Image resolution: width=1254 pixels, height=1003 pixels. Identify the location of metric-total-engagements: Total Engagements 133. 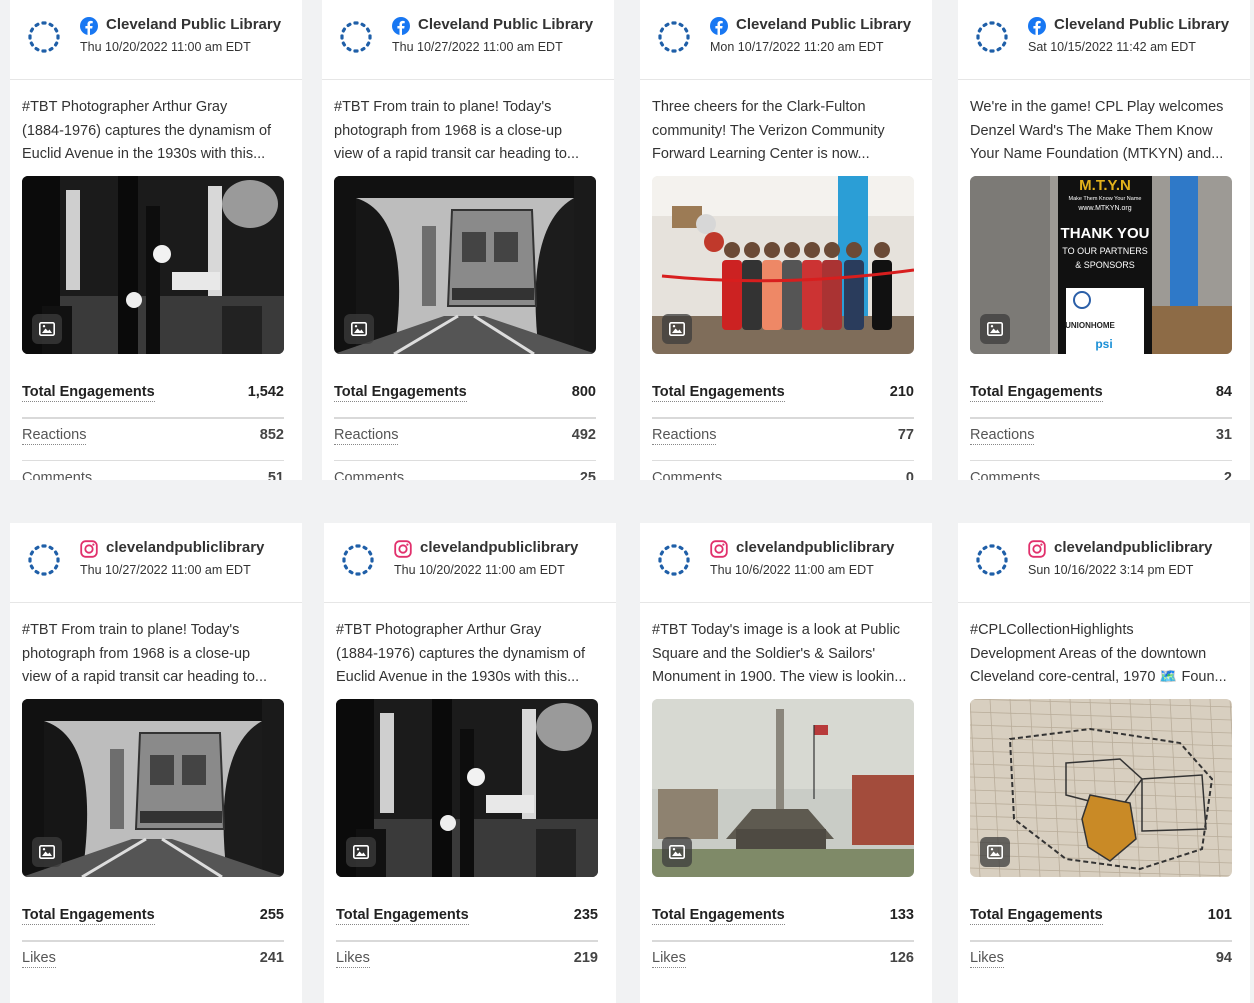
(783, 919).